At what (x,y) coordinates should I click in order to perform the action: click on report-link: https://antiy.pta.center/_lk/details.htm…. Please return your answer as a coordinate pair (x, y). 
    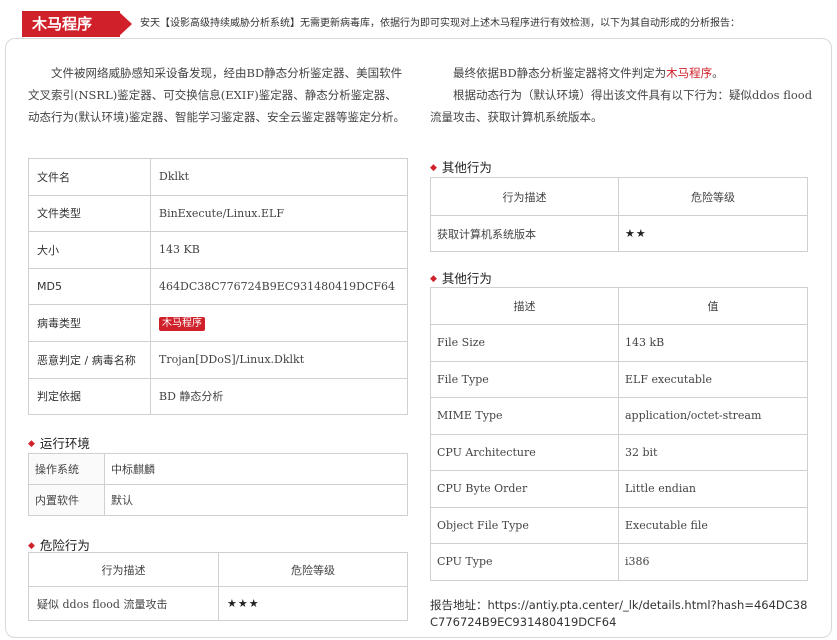
    Looking at the image, I should click on (618, 613).